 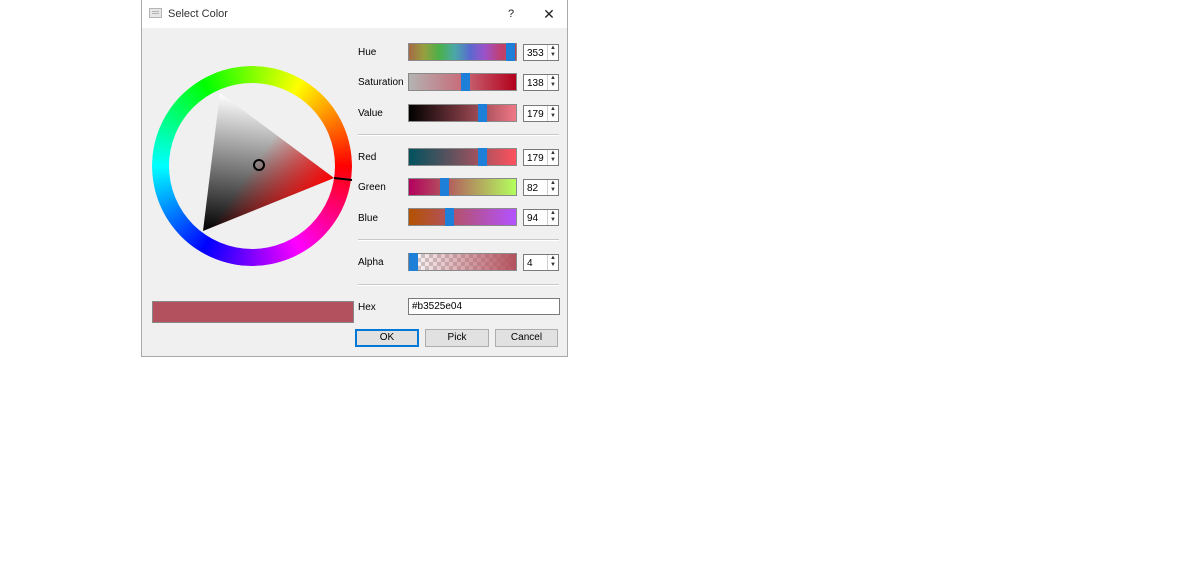 I want to click on alpha-value: 4, so click(x=530, y=263).